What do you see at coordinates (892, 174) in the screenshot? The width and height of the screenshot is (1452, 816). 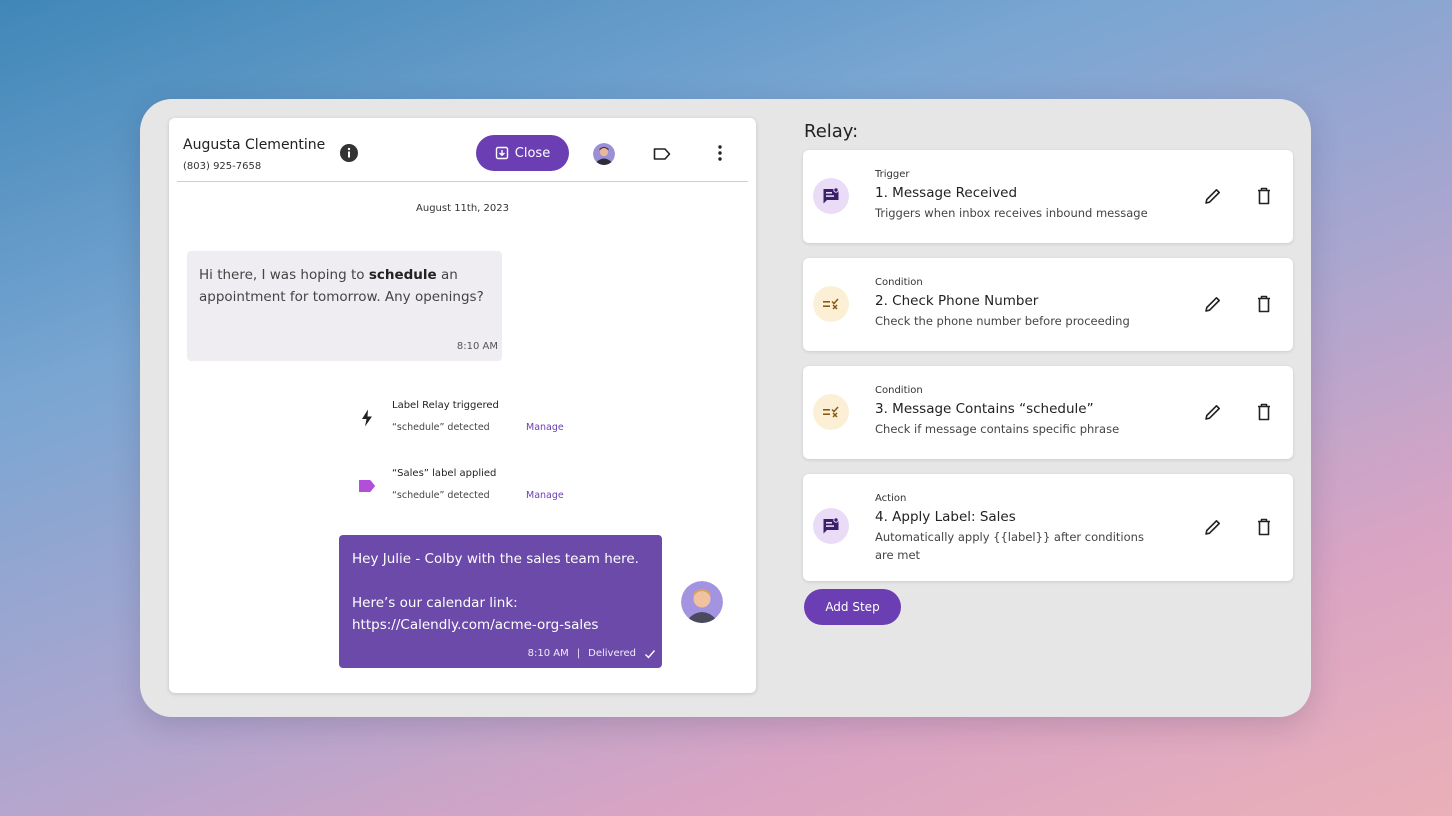 I see `step-type: Trigger` at bounding box center [892, 174].